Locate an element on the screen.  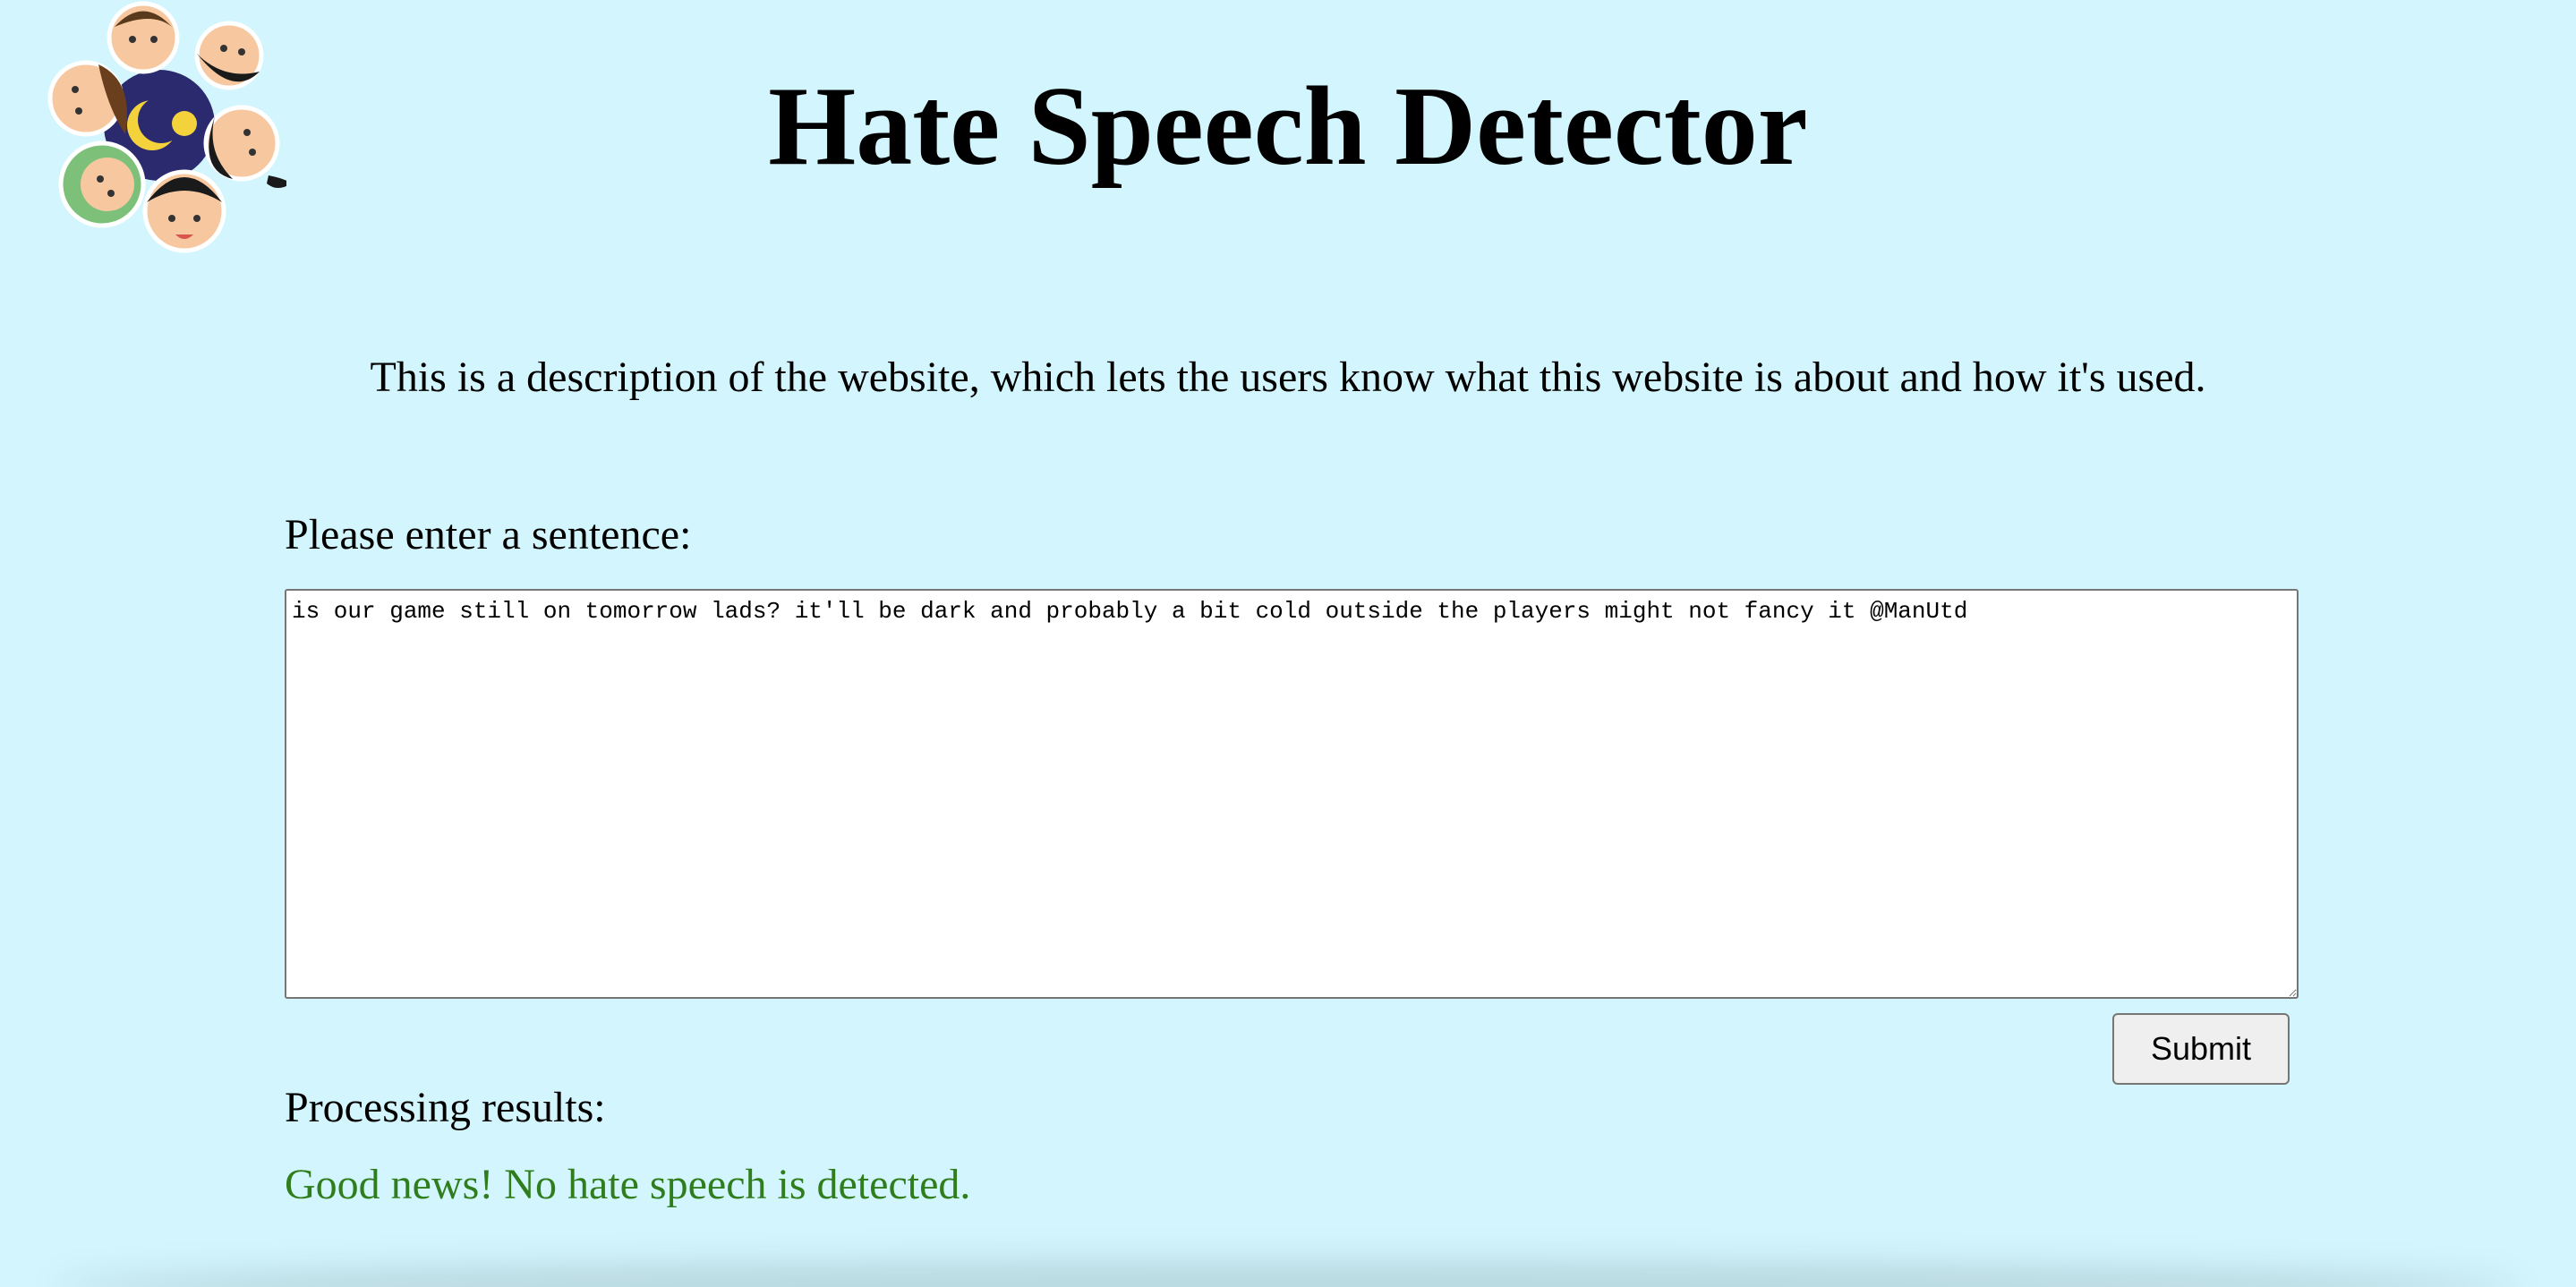
bottom-shadow is located at coordinates (1288, 1273).